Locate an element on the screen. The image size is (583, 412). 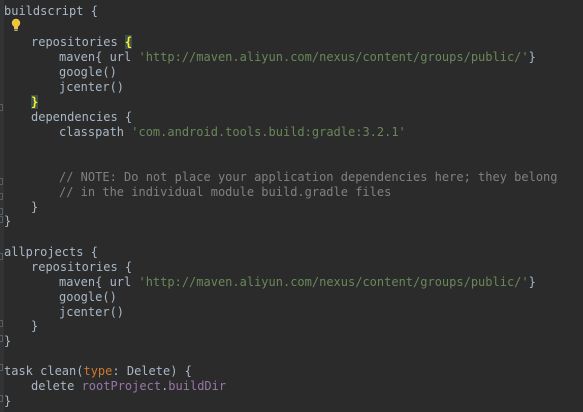
code-line: delete rootProject.buildDir is located at coordinates (129, 386).